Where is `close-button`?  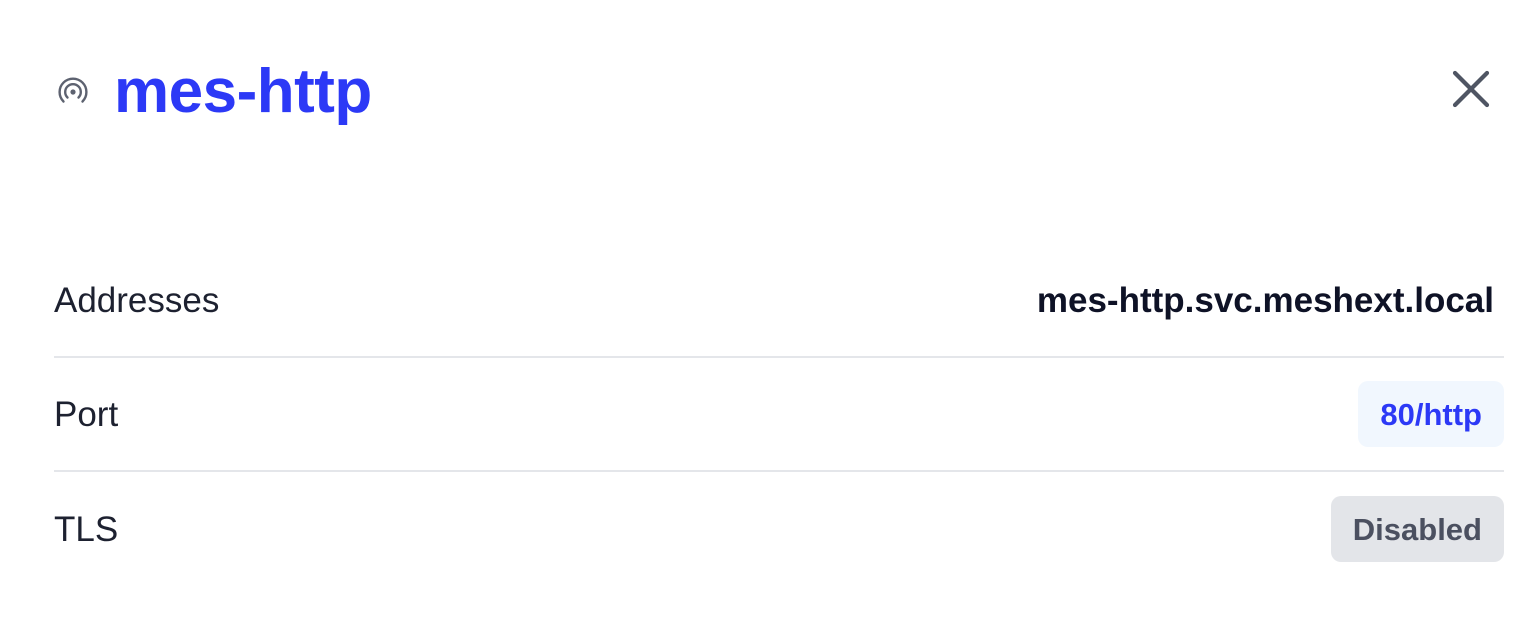
close-button is located at coordinates (1471, 91).